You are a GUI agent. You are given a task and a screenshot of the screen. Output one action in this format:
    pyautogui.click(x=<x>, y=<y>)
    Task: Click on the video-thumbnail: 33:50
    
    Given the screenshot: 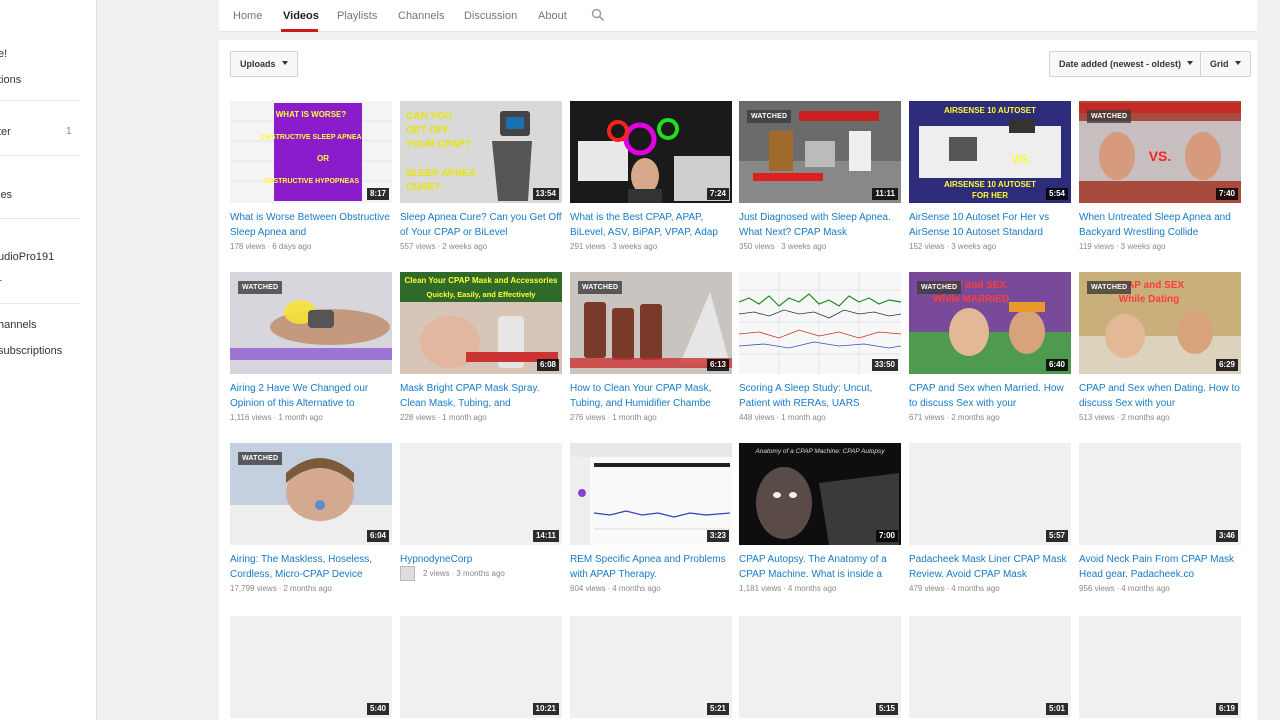 What is the action you would take?
    pyautogui.click(x=820, y=323)
    